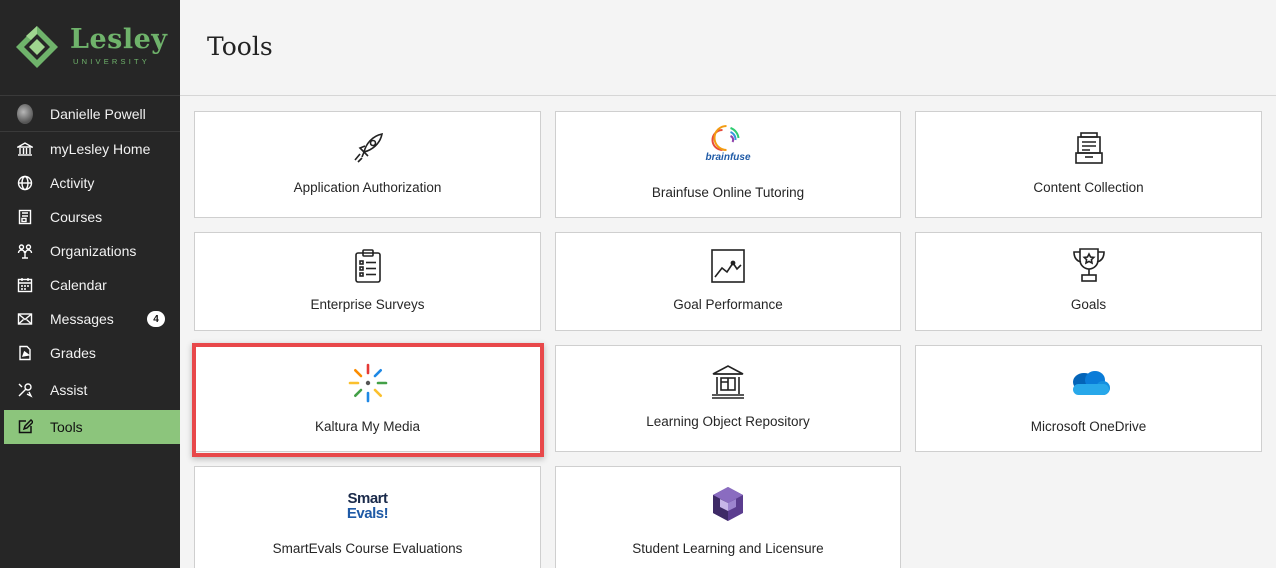 Image resolution: width=1276 pixels, height=568 pixels. I want to click on tool-label: Enterprise Surveys, so click(367, 304).